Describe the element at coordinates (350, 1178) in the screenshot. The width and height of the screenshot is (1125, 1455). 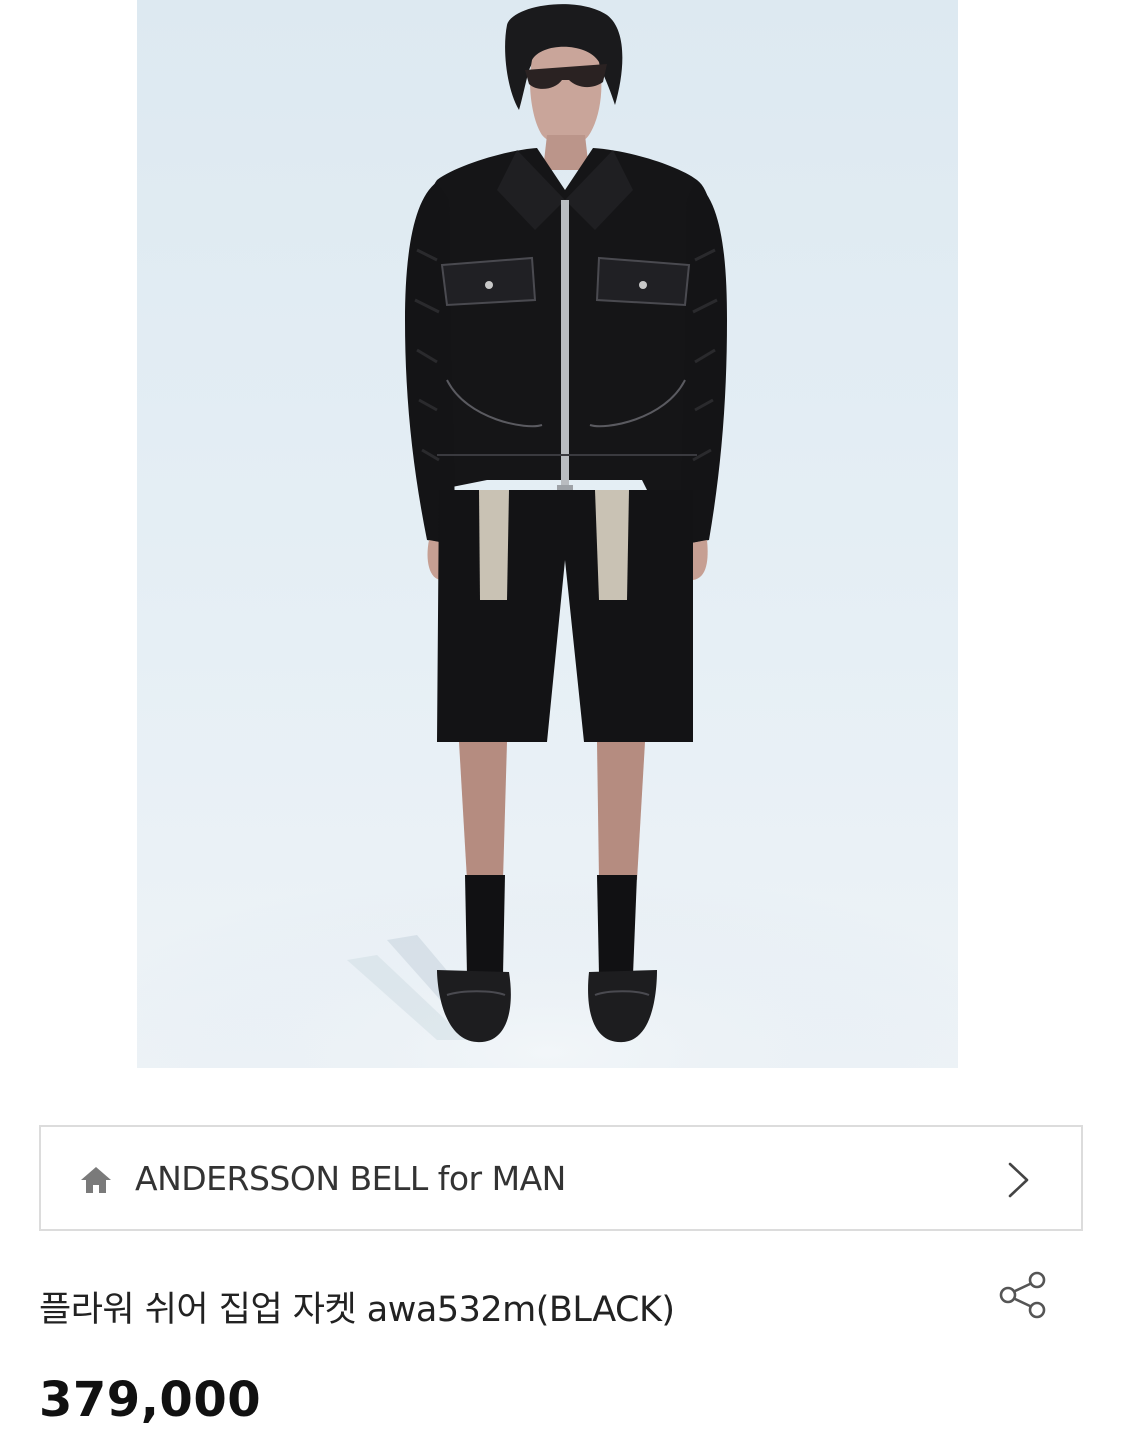
I see `brand-name: ANDERSSON BELL for MAN` at that location.